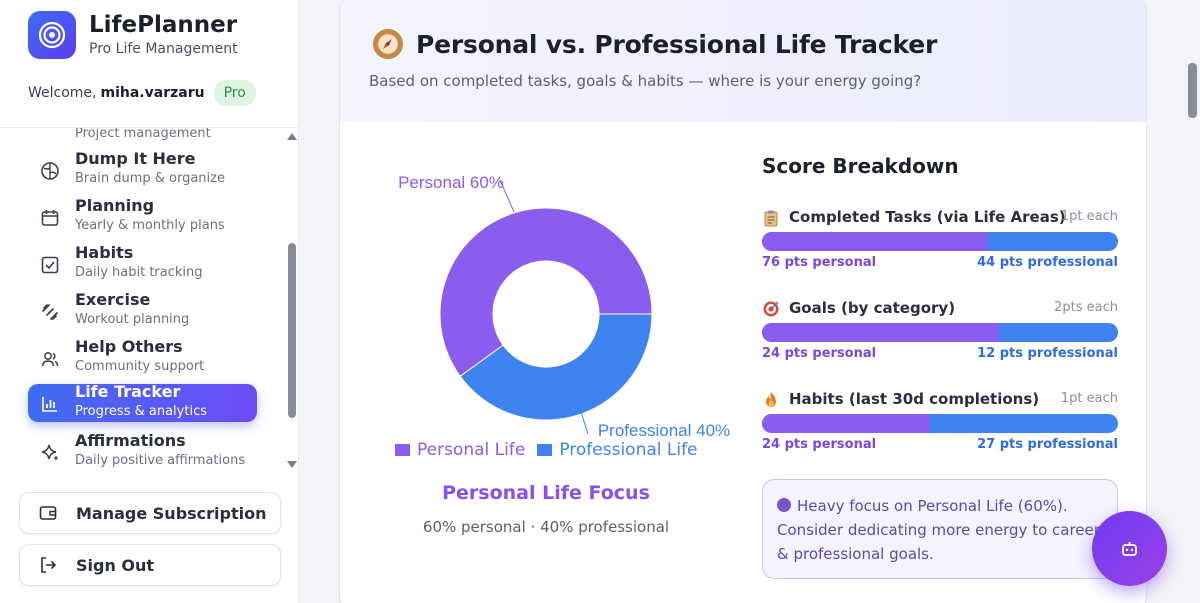  Describe the element at coordinates (771, 400) in the screenshot. I see `fire-icon` at that location.